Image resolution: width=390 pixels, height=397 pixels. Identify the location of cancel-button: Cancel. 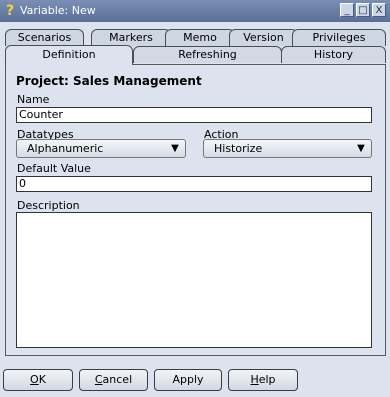
(113, 380).